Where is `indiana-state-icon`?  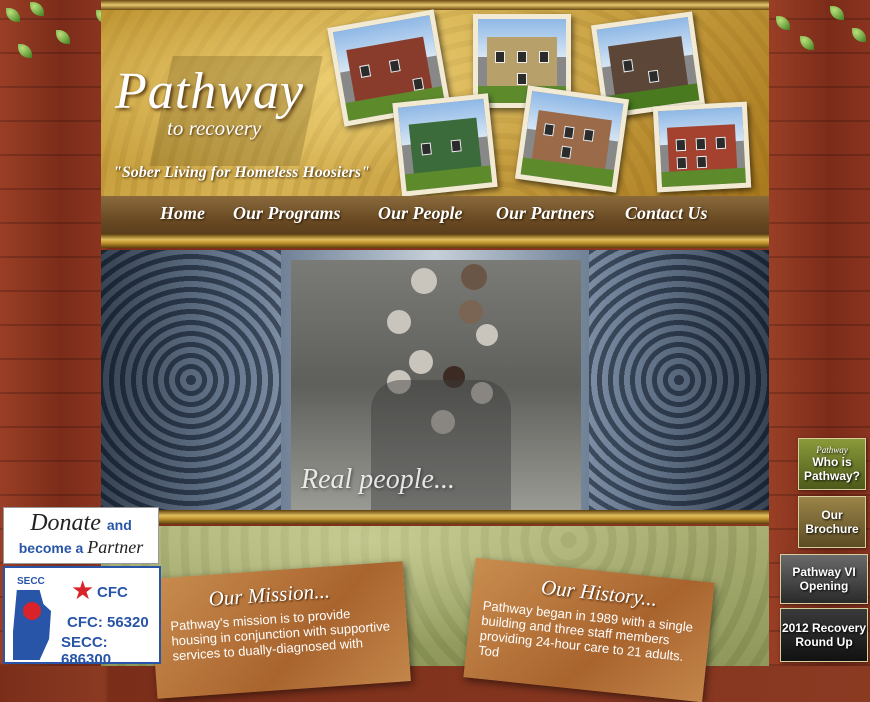 indiana-state-icon is located at coordinates (32, 625).